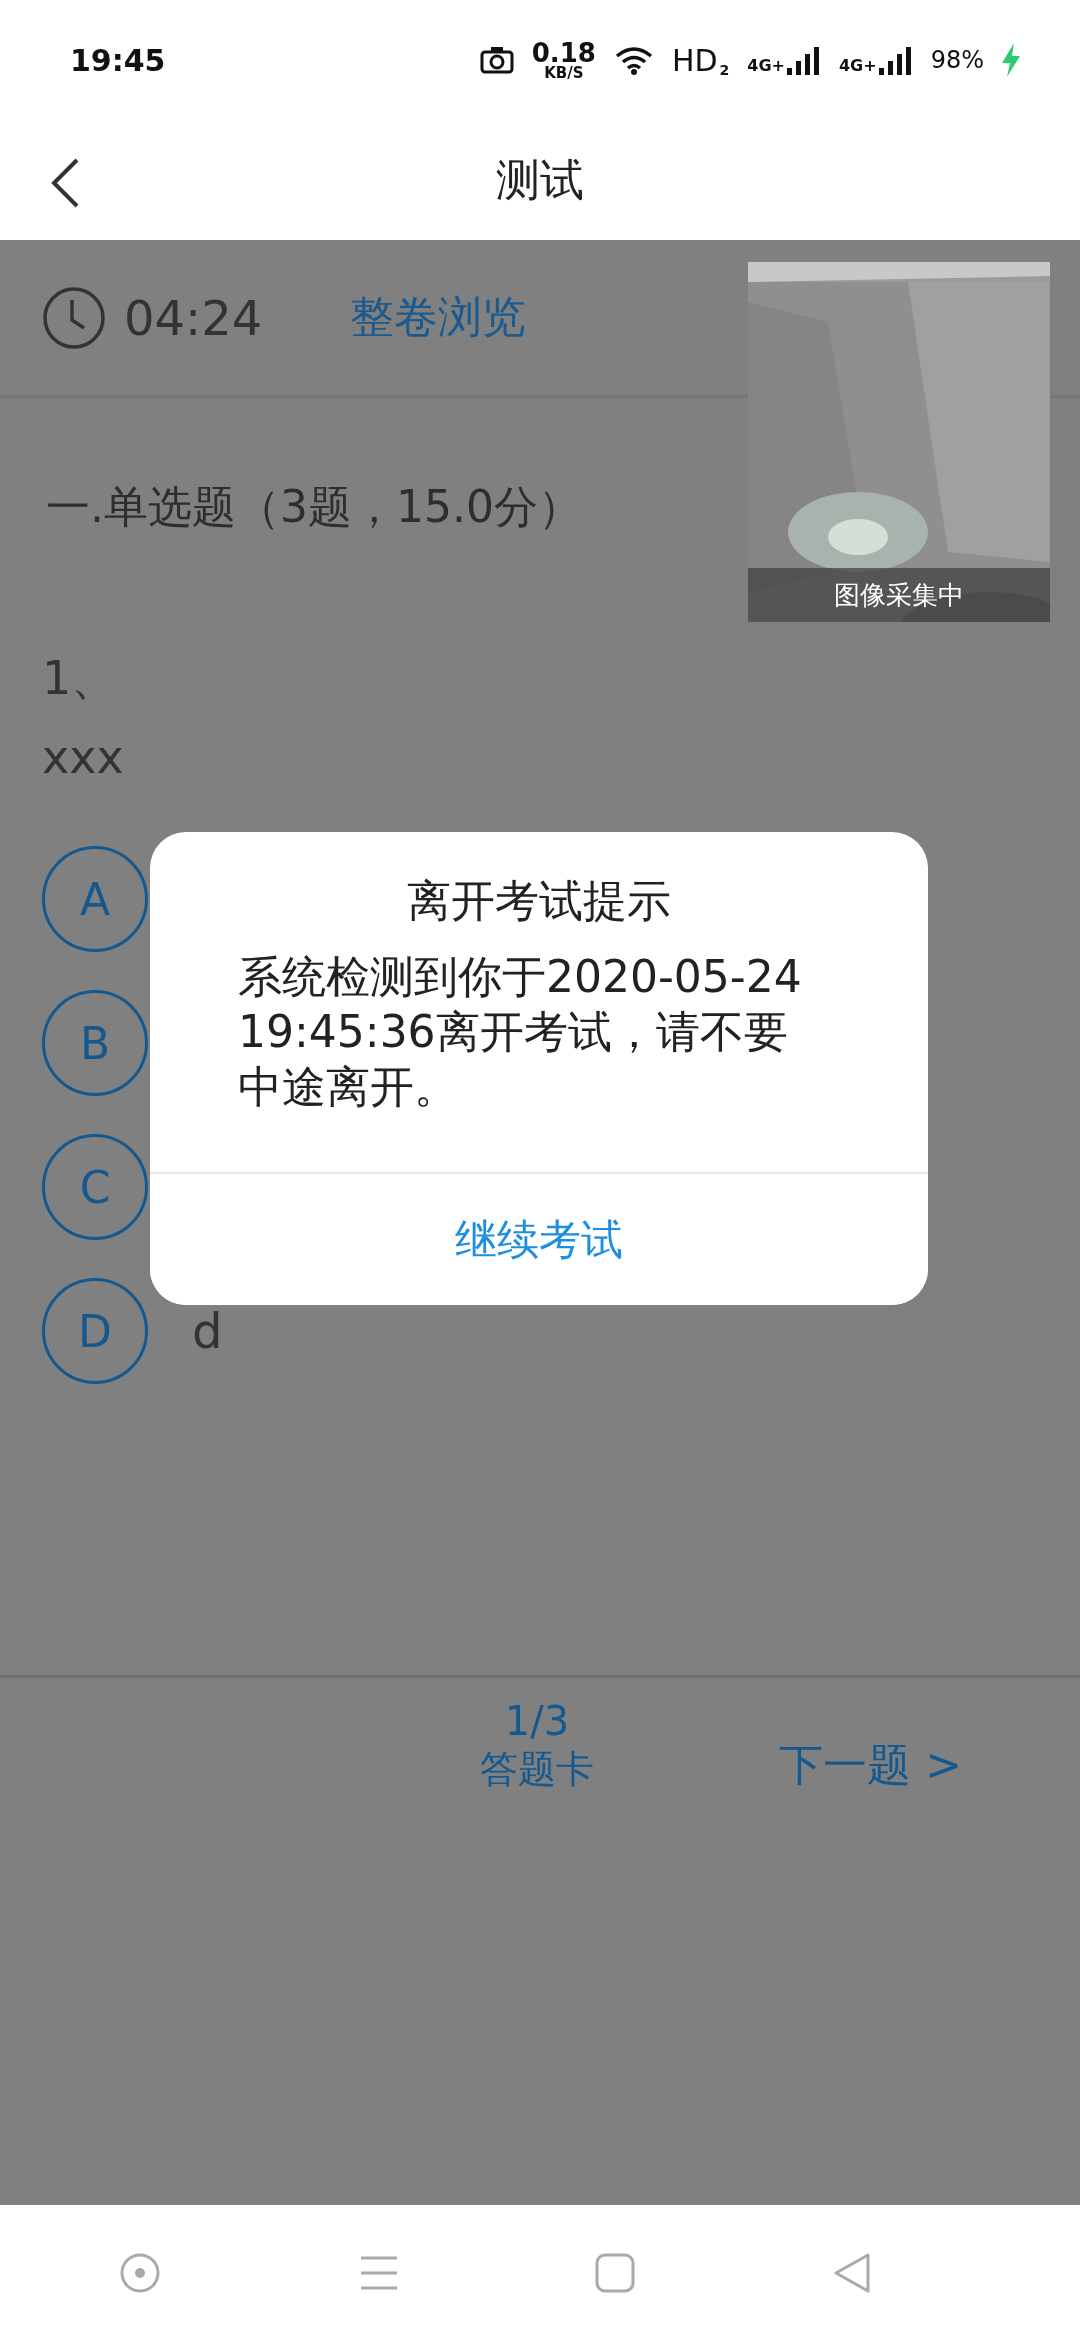  Describe the element at coordinates (438, 317) in the screenshot. I see `overview-link: 整卷浏览` at that location.